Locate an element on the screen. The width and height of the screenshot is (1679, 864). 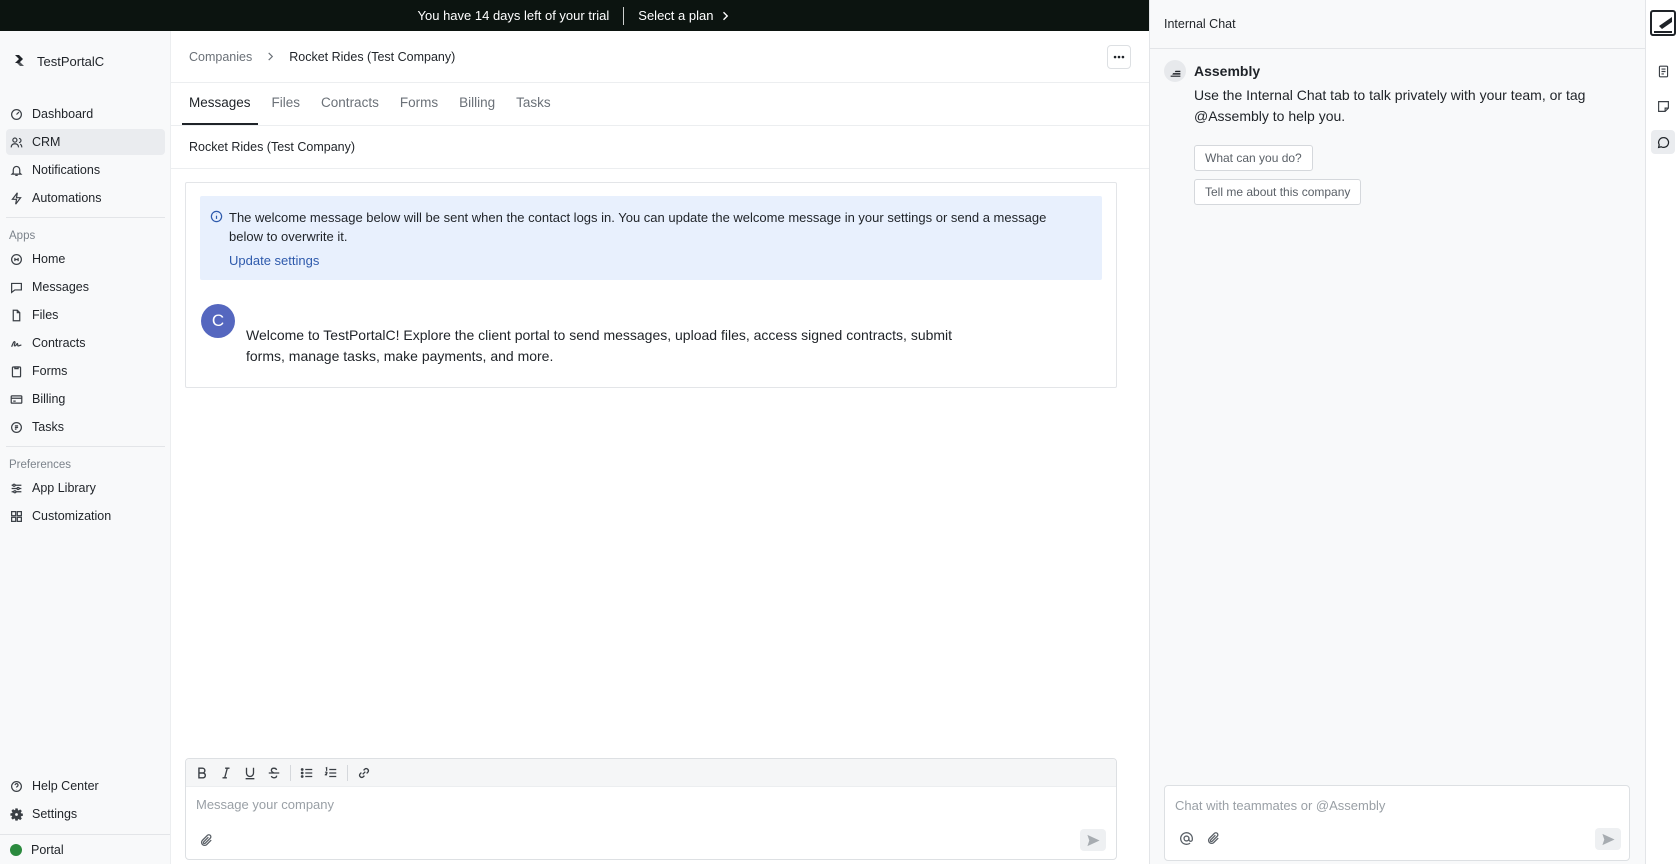
workspace-name: TestPortalC is located at coordinates (71, 61).